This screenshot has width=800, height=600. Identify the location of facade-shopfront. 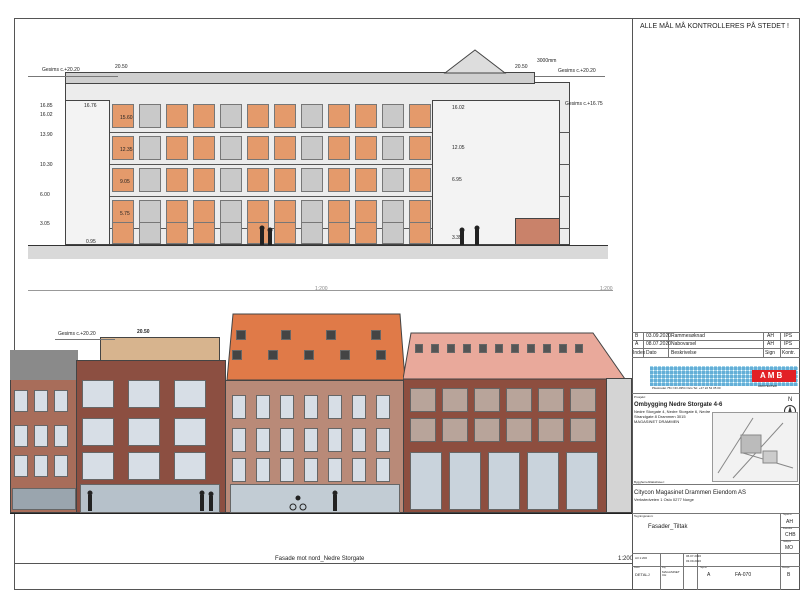
(44, 499).